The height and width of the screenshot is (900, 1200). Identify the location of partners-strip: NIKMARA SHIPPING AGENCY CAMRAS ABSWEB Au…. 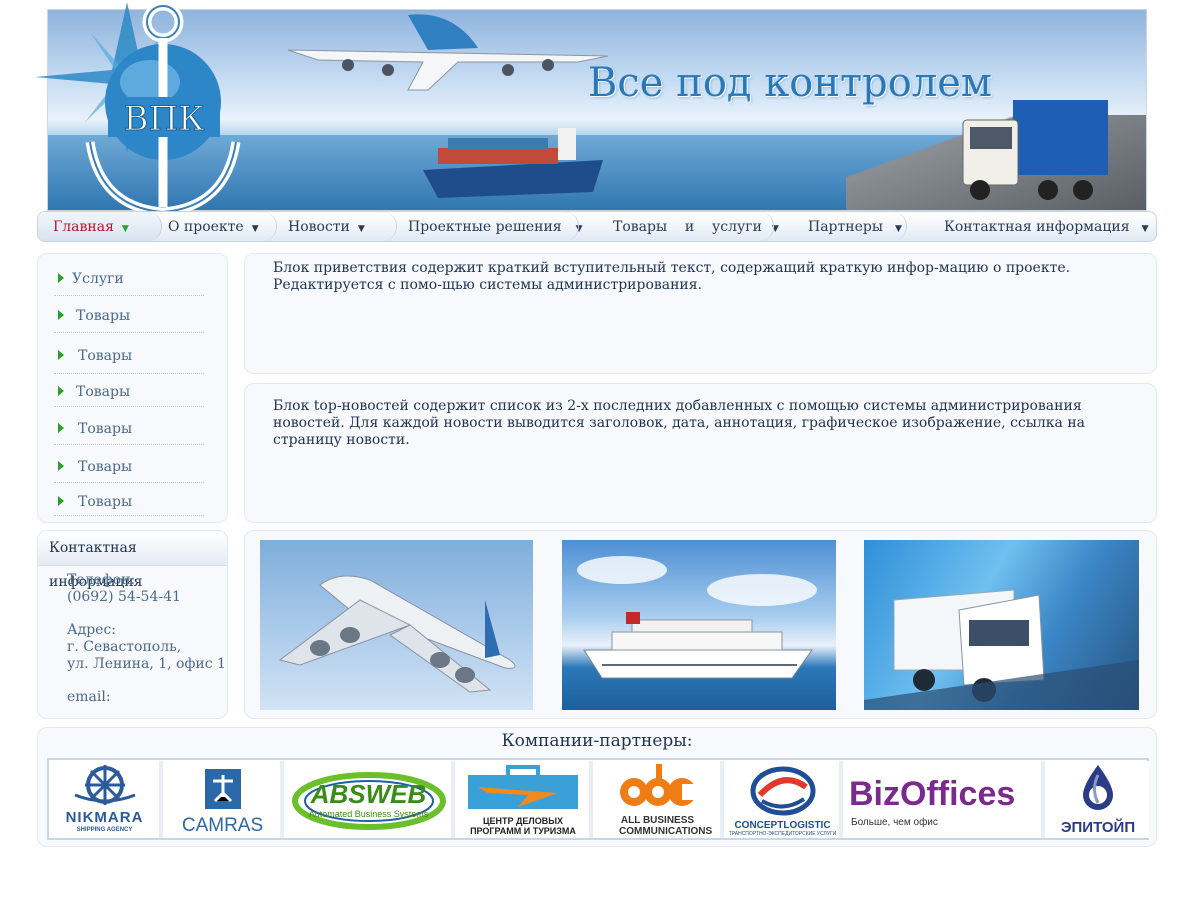
(598, 799).